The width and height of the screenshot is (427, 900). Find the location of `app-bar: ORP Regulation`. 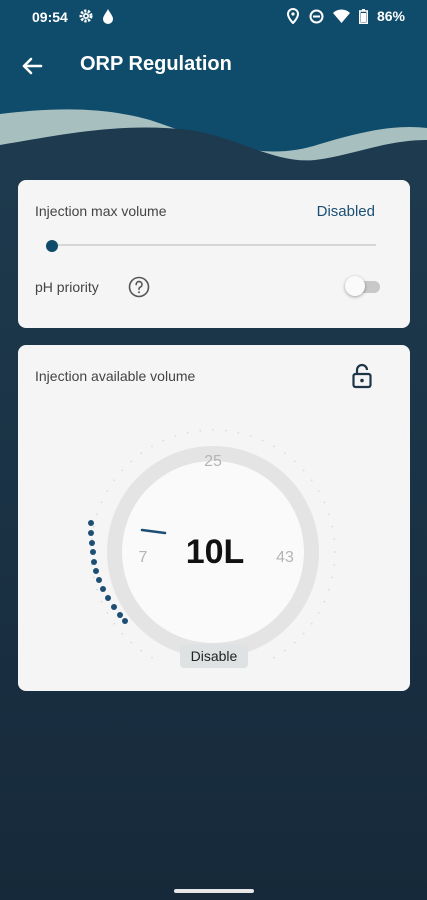

app-bar: ORP Regulation is located at coordinates (213, 65).